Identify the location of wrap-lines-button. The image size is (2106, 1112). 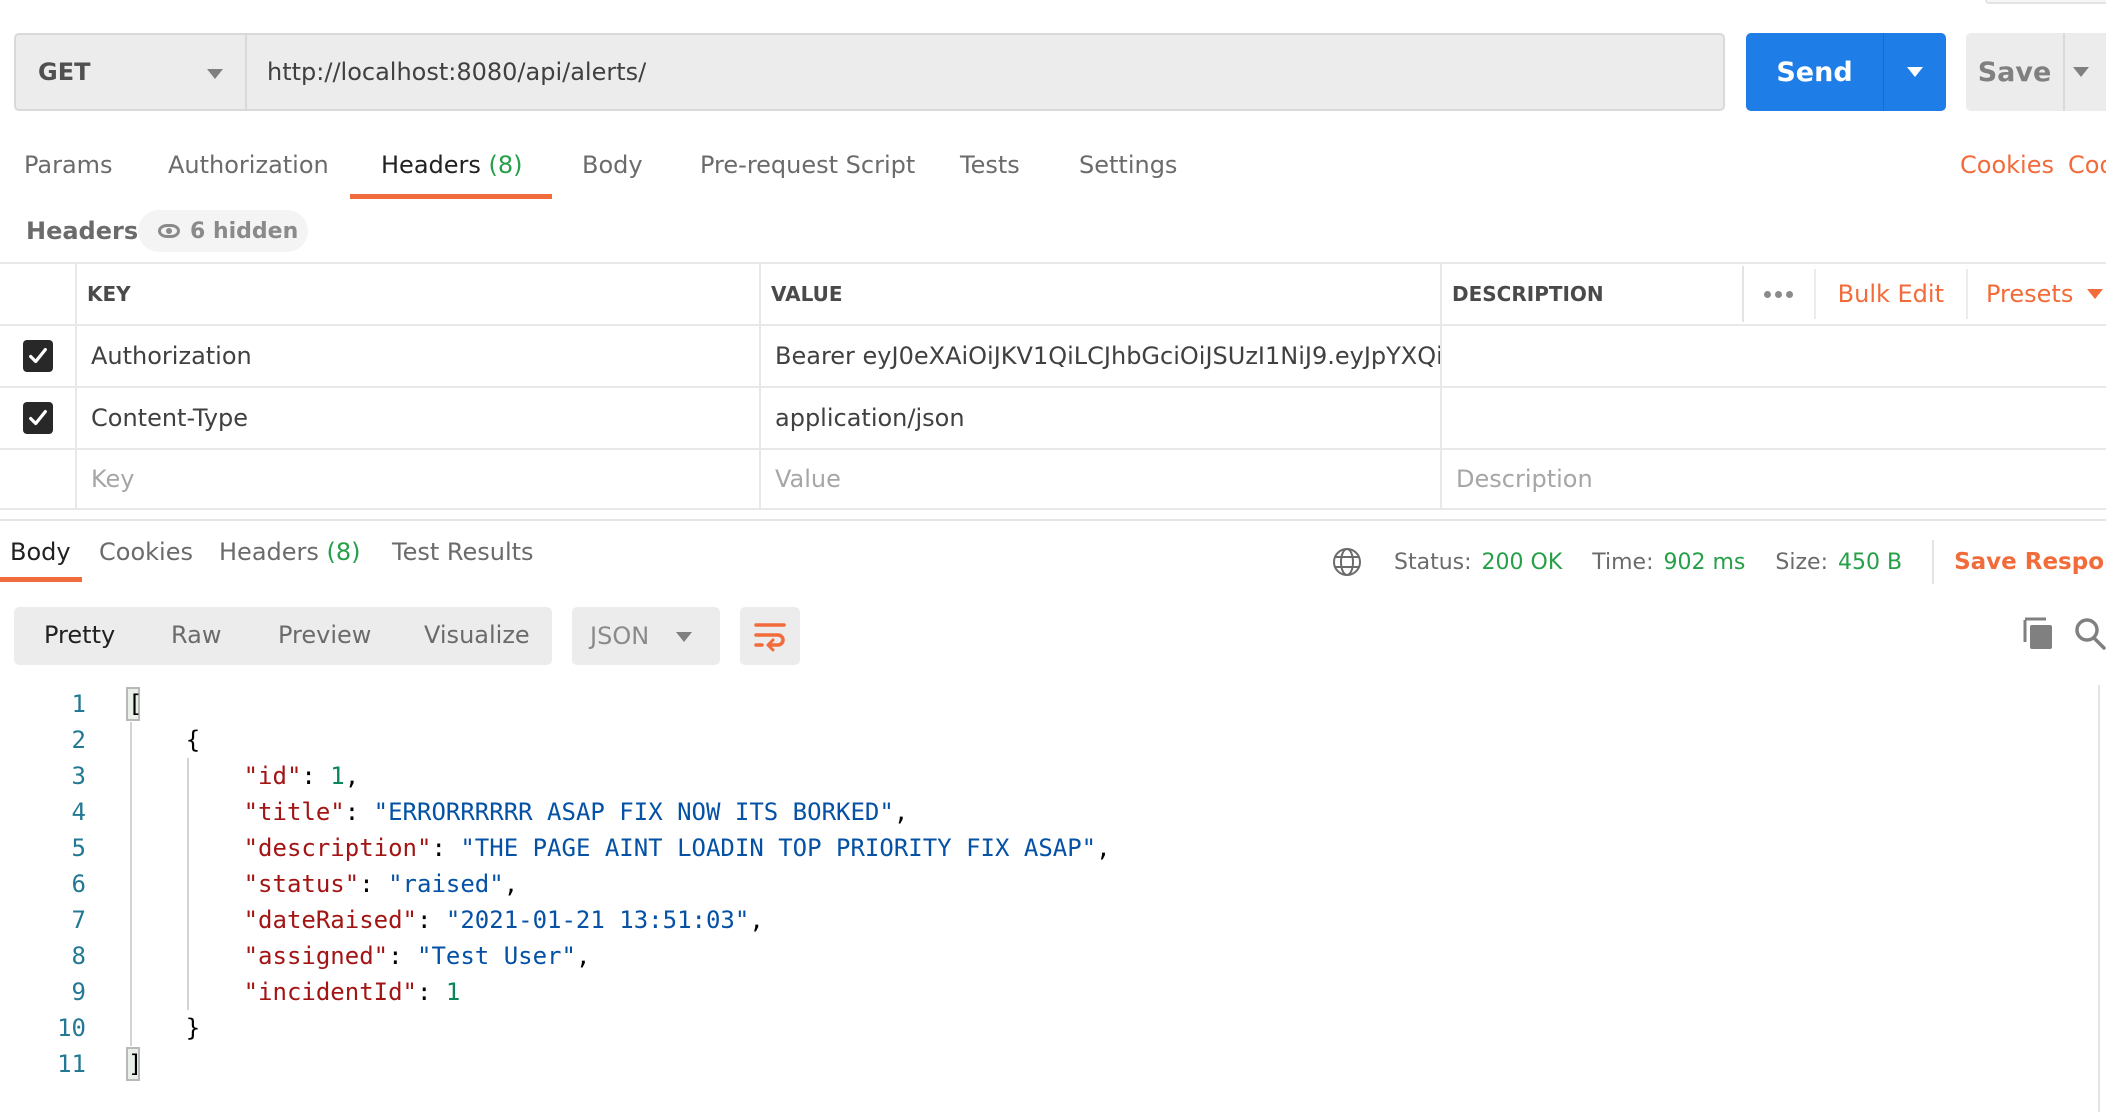
(770, 636).